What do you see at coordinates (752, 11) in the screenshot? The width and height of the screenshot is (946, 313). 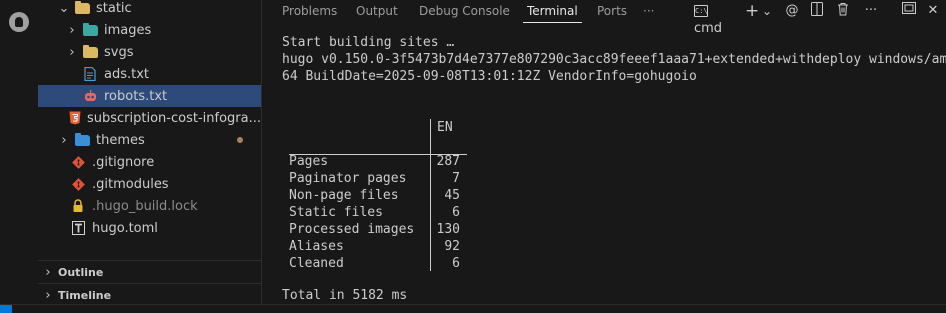 I see `new-terminal-button: +` at bounding box center [752, 11].